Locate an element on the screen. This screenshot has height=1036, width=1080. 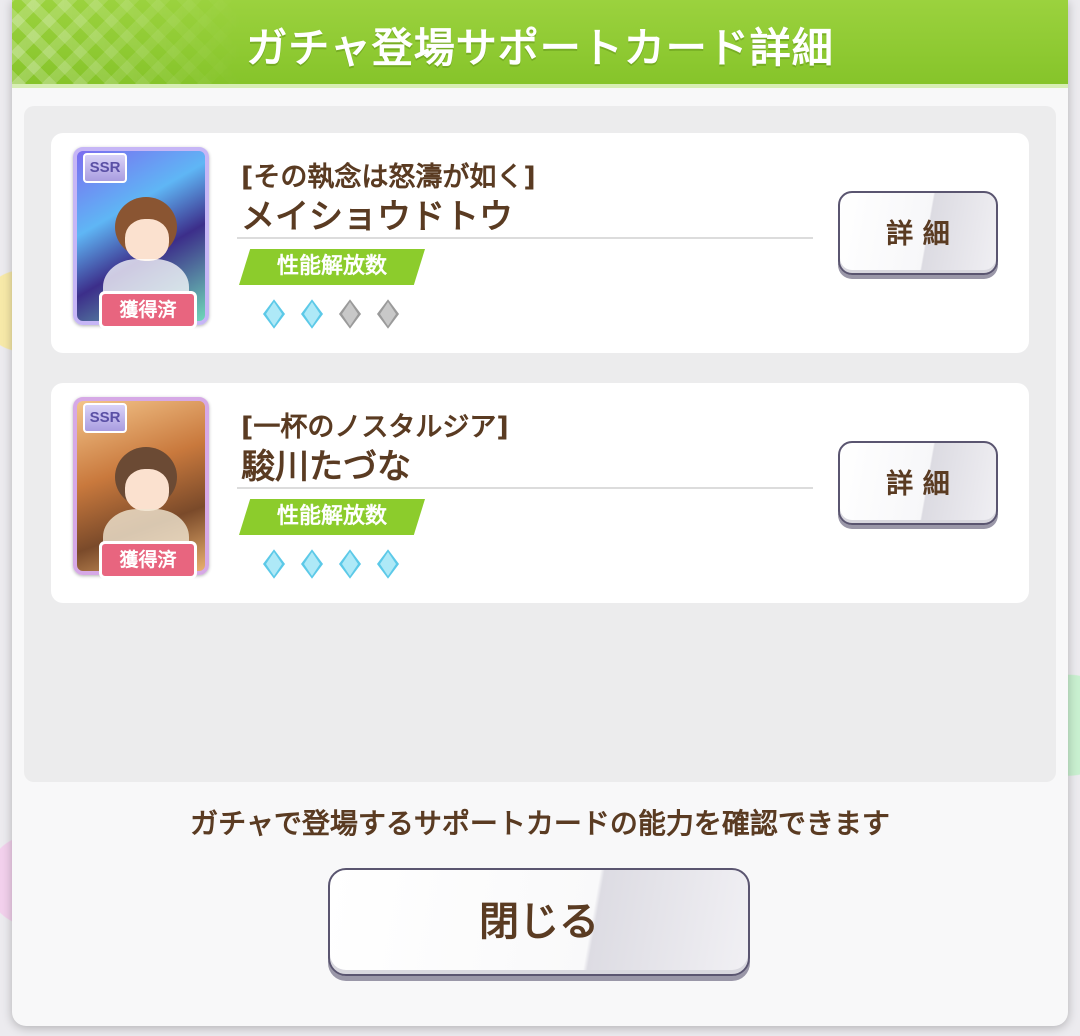
card-name: 駿川たづな is located at coordinates (326, 467).